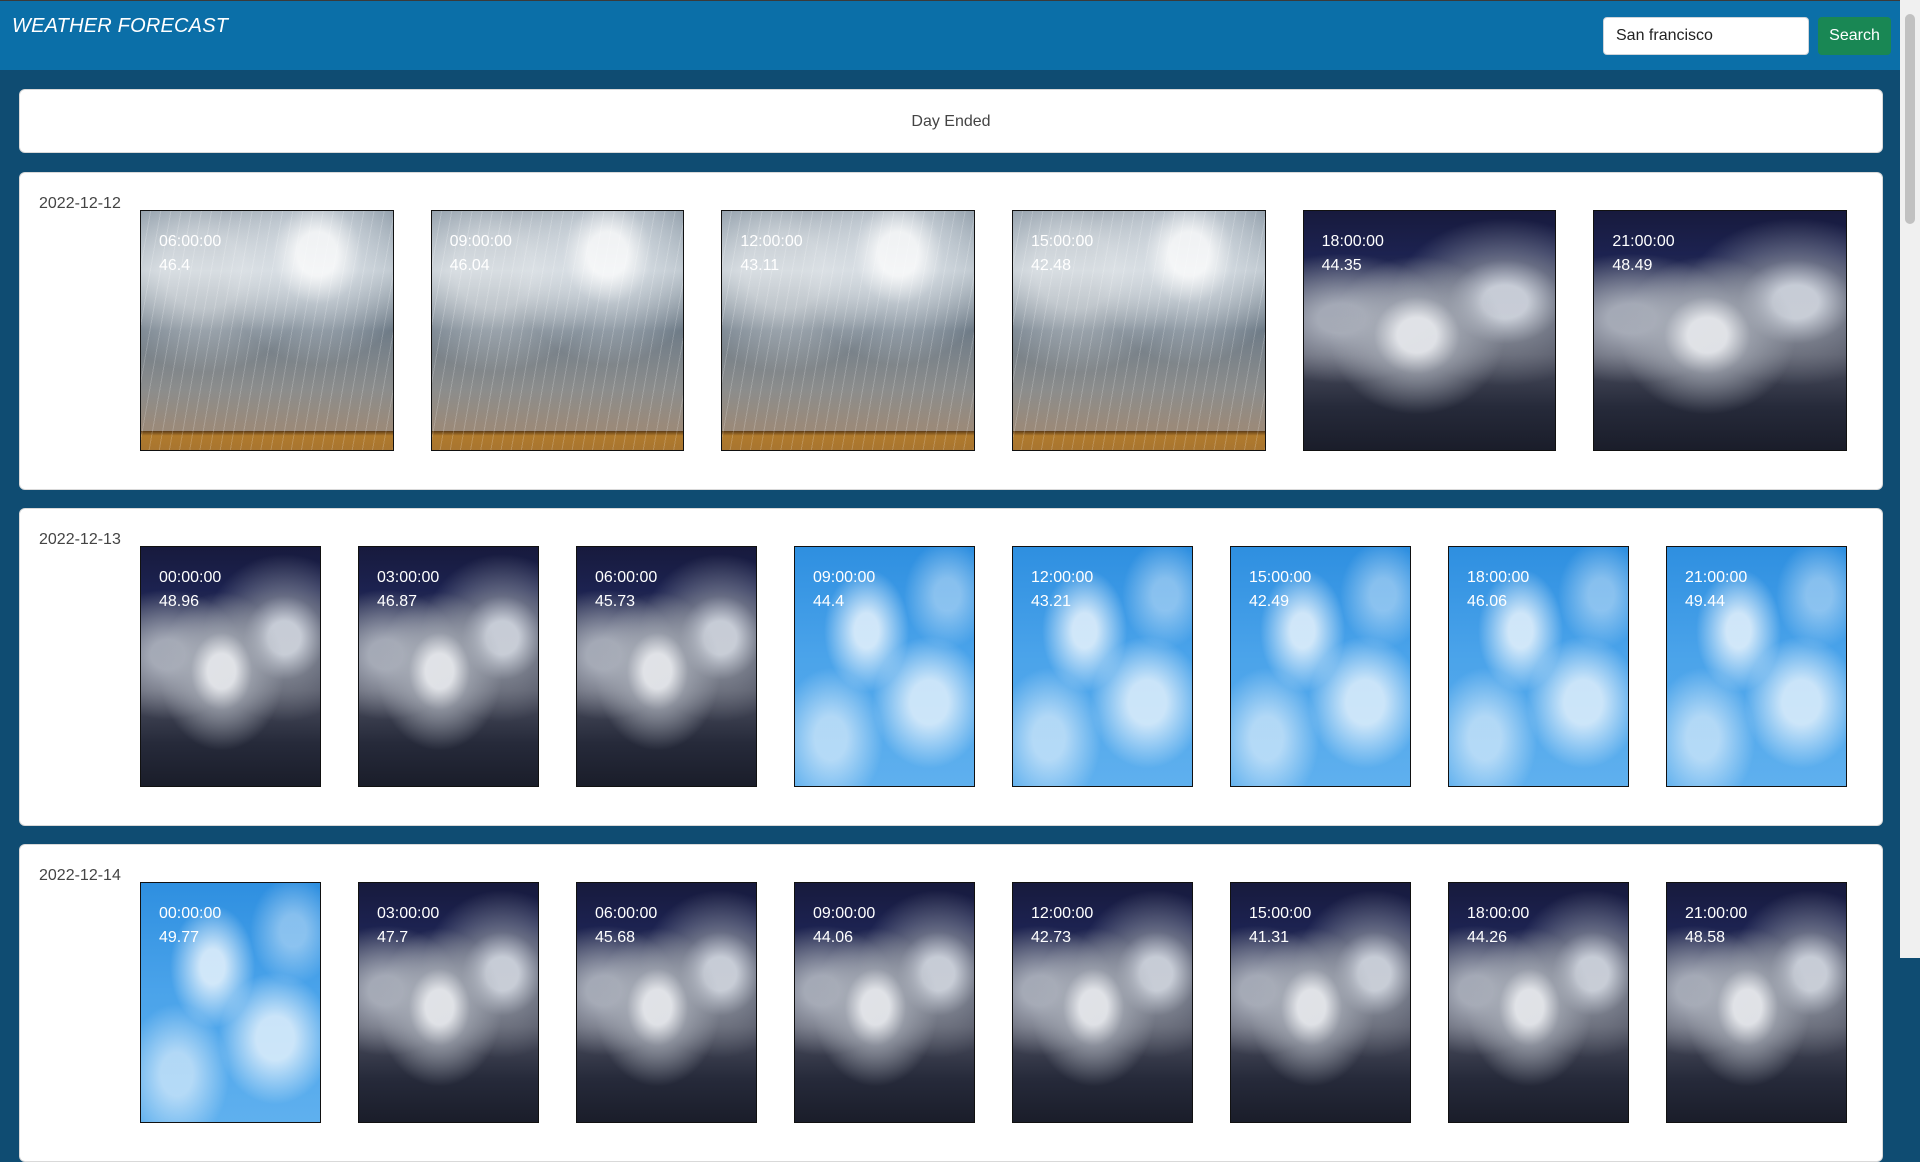 This screenshot has width=1920, height=1162. What do you see at coordinates (666, 666) in the screenshot?
I see `forecast-tile: 06:00:00 45.73` at bounding box center [666, 666].